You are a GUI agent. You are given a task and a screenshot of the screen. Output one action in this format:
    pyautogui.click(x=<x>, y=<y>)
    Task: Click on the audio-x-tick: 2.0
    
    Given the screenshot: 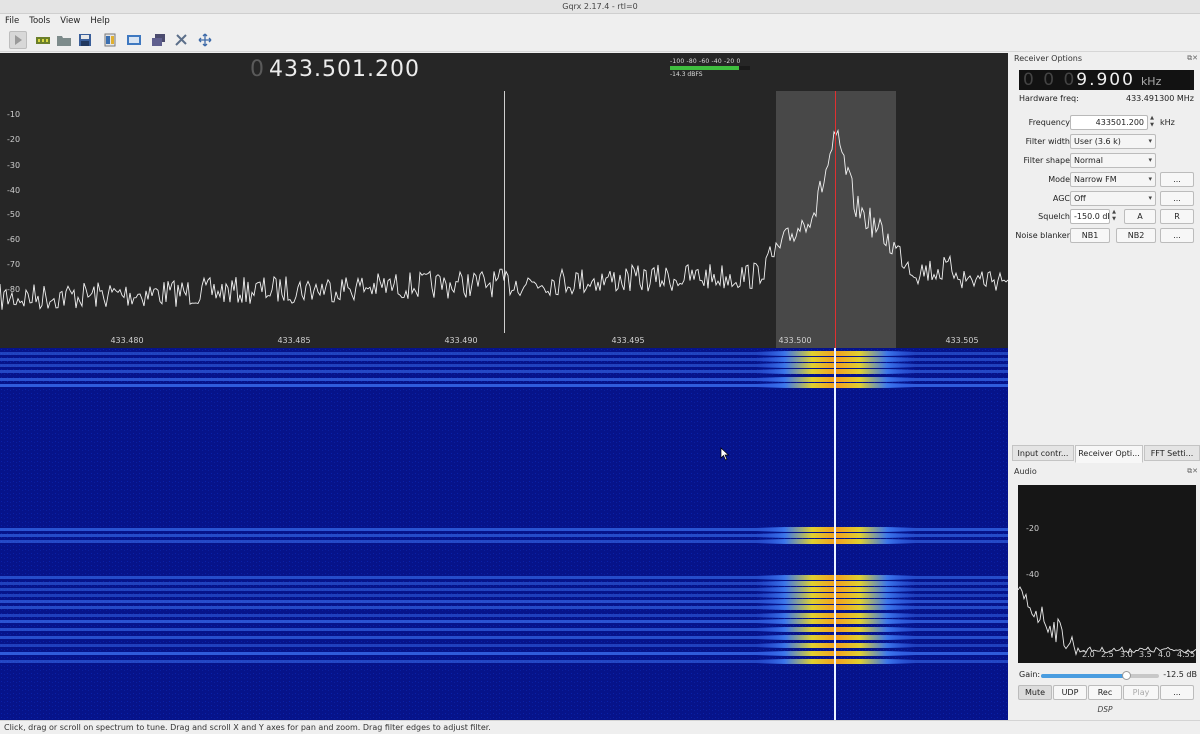 What is the action you would take?
    pyautogui.click(x=1088, y=654)
    